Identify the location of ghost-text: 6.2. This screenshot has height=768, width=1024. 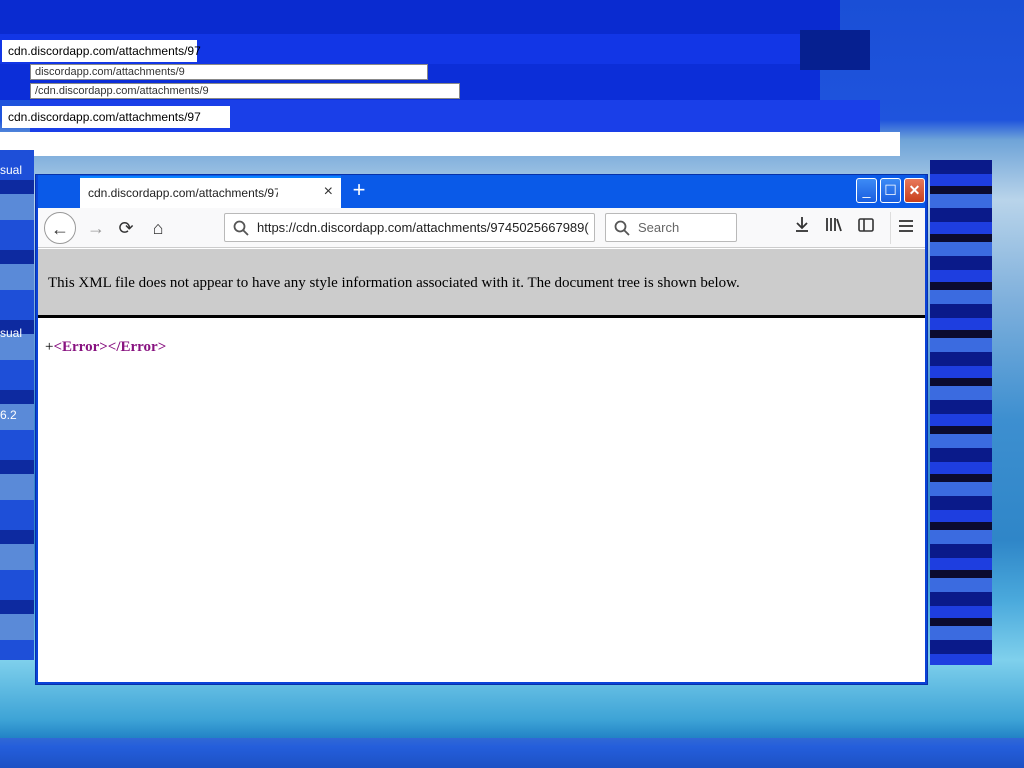
(8, 415).